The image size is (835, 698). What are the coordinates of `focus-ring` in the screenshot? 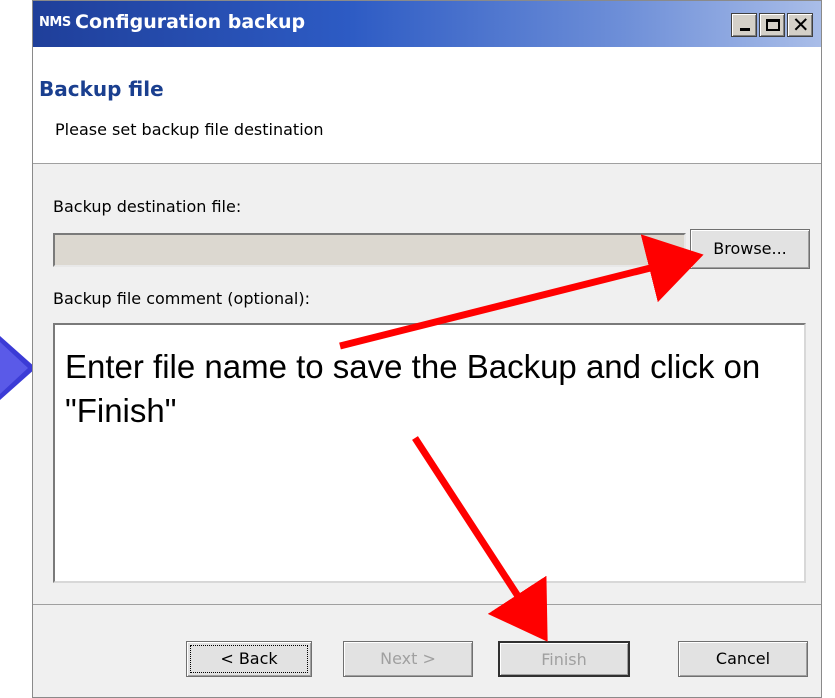 It's located at (249, 659).